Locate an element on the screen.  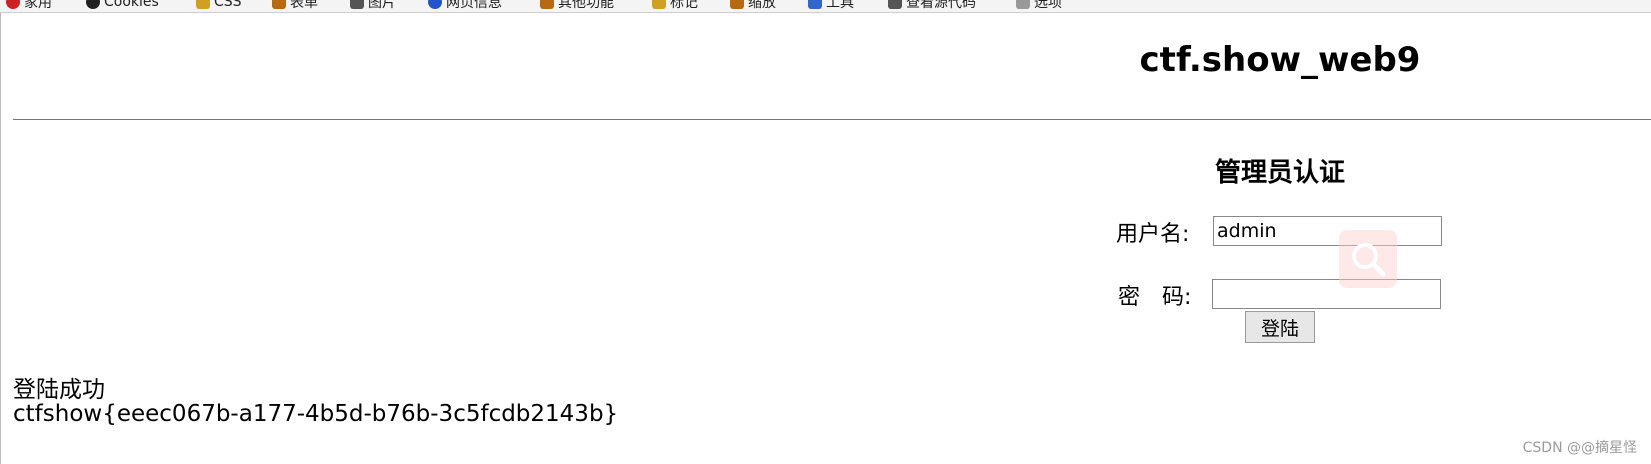
search-icon is located at coordinates (1369, 260).